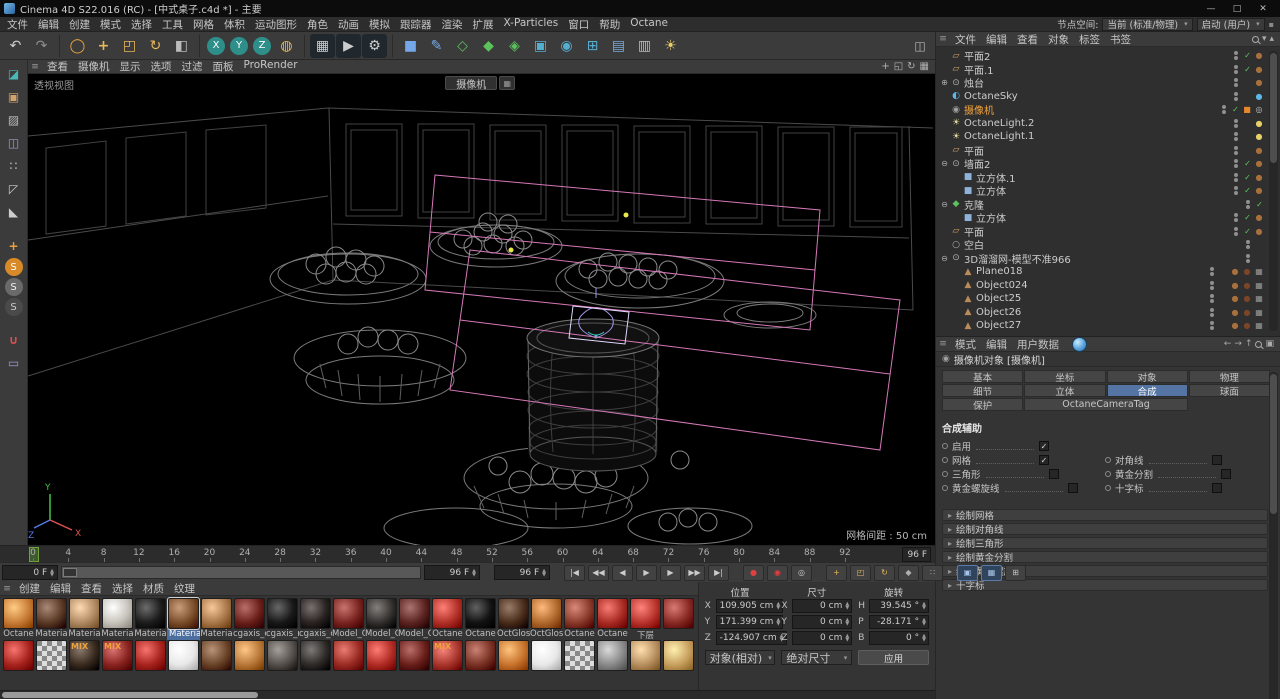  What do you see at coordinates (348, 619) in the screenshot?
I see `material-item-mat-row1-10: Model_C` at bounding box center [348, 619].